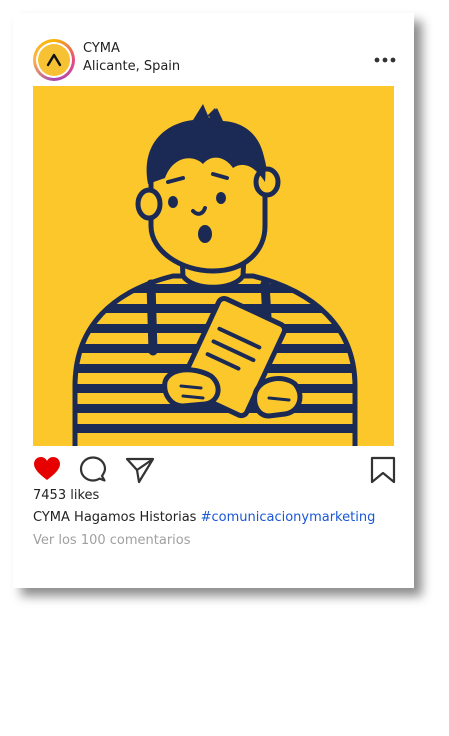 This screenshot has height=736, width=449. I want to click on caption-username: CYMA, so click(51, 517).